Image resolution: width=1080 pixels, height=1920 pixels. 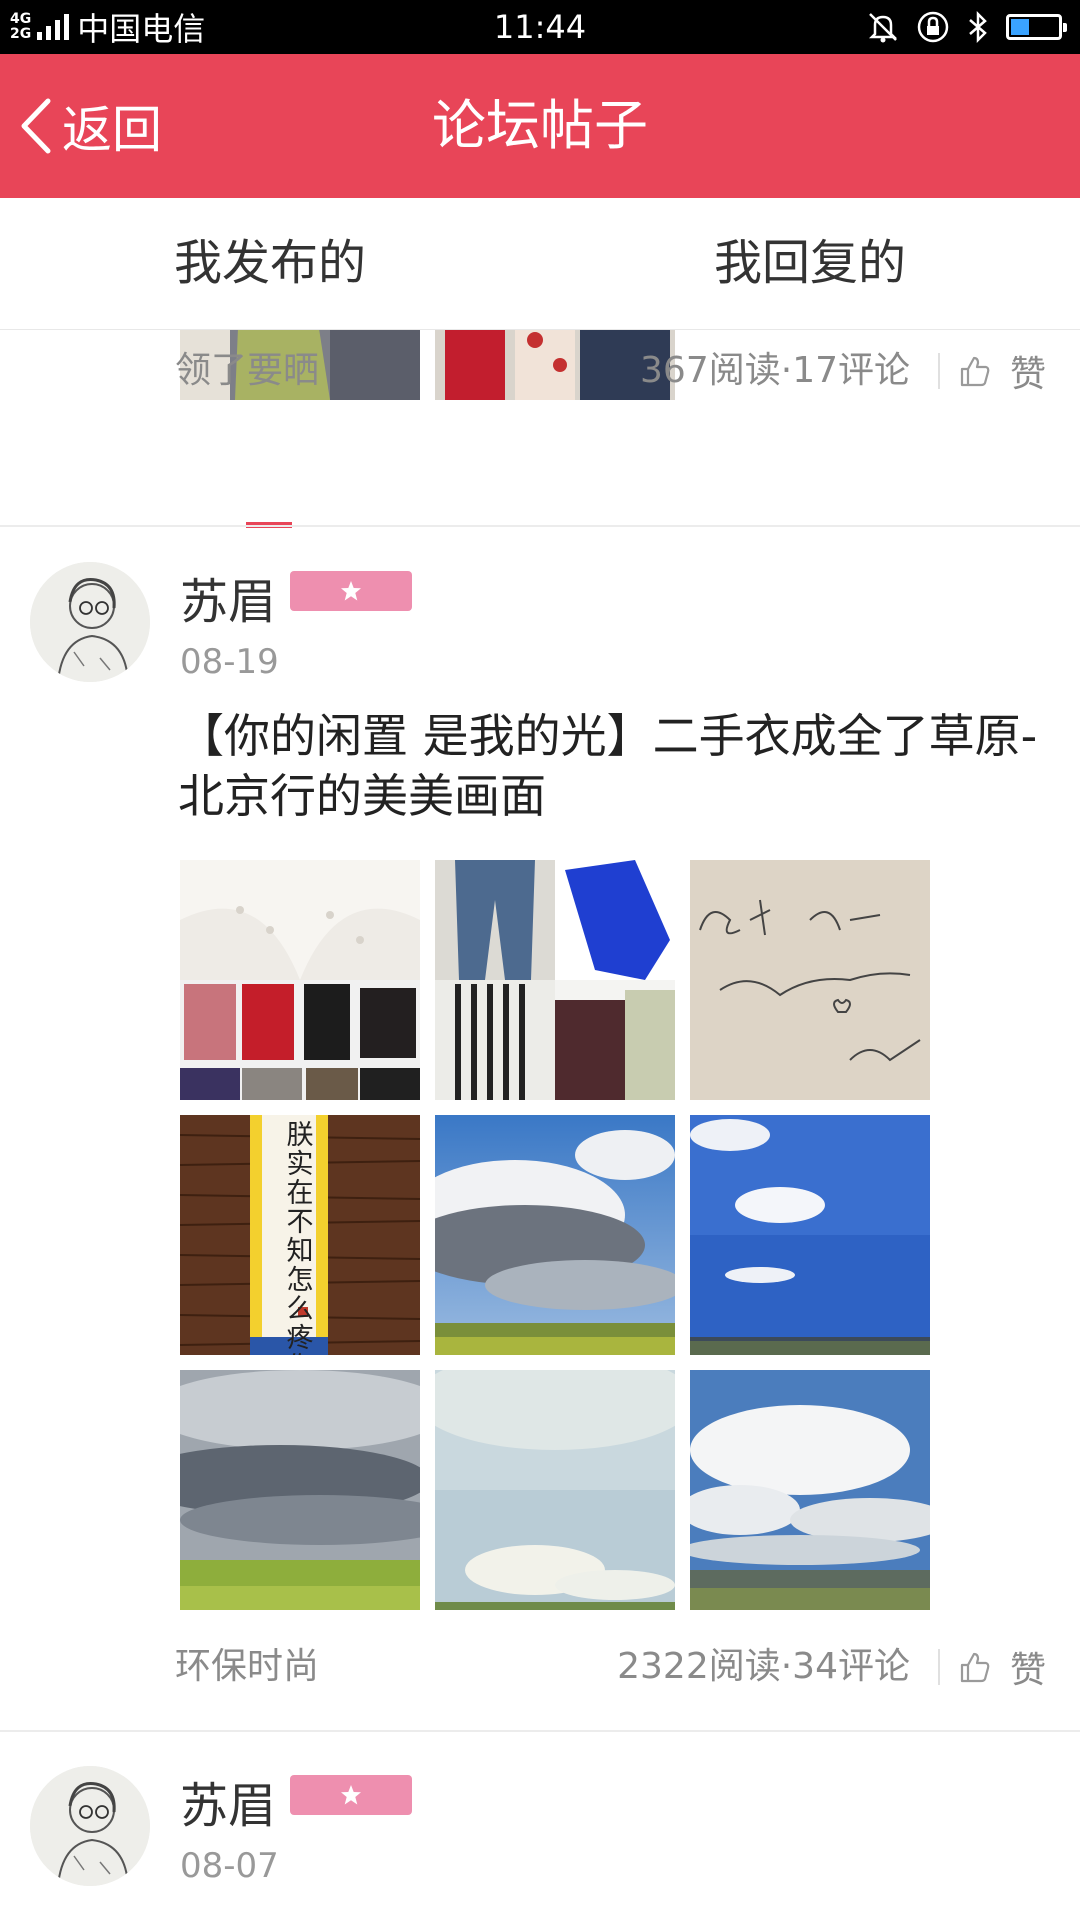 I want to click on post-stats: 2322阅读·34评论, so click(x=763, y=1666).